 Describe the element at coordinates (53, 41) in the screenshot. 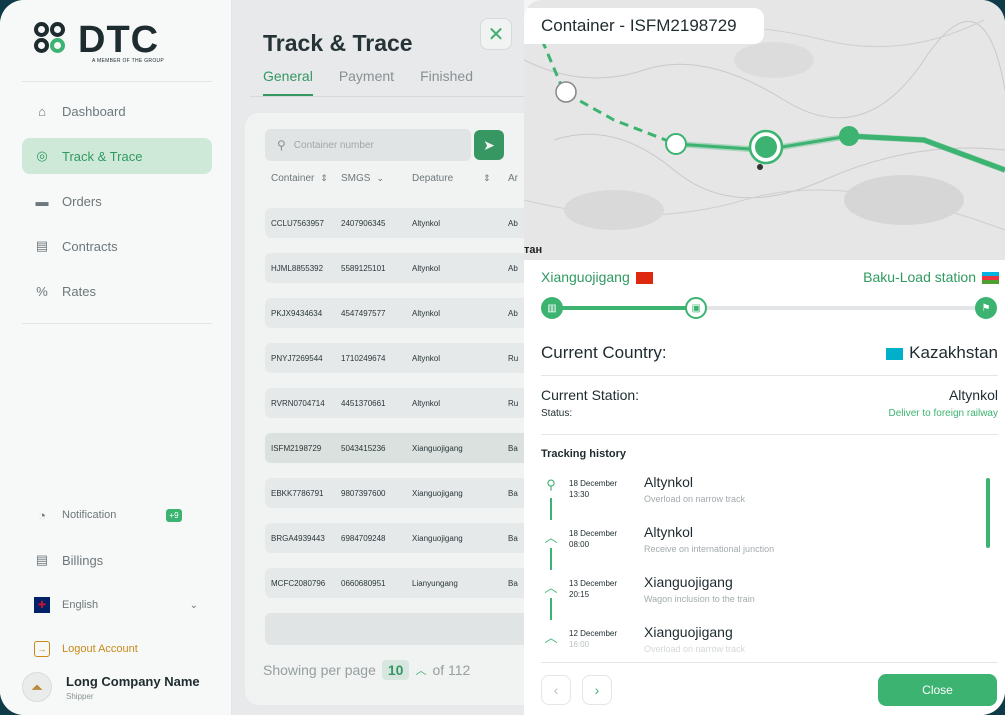

I see `logo-mark-icon` at that location.